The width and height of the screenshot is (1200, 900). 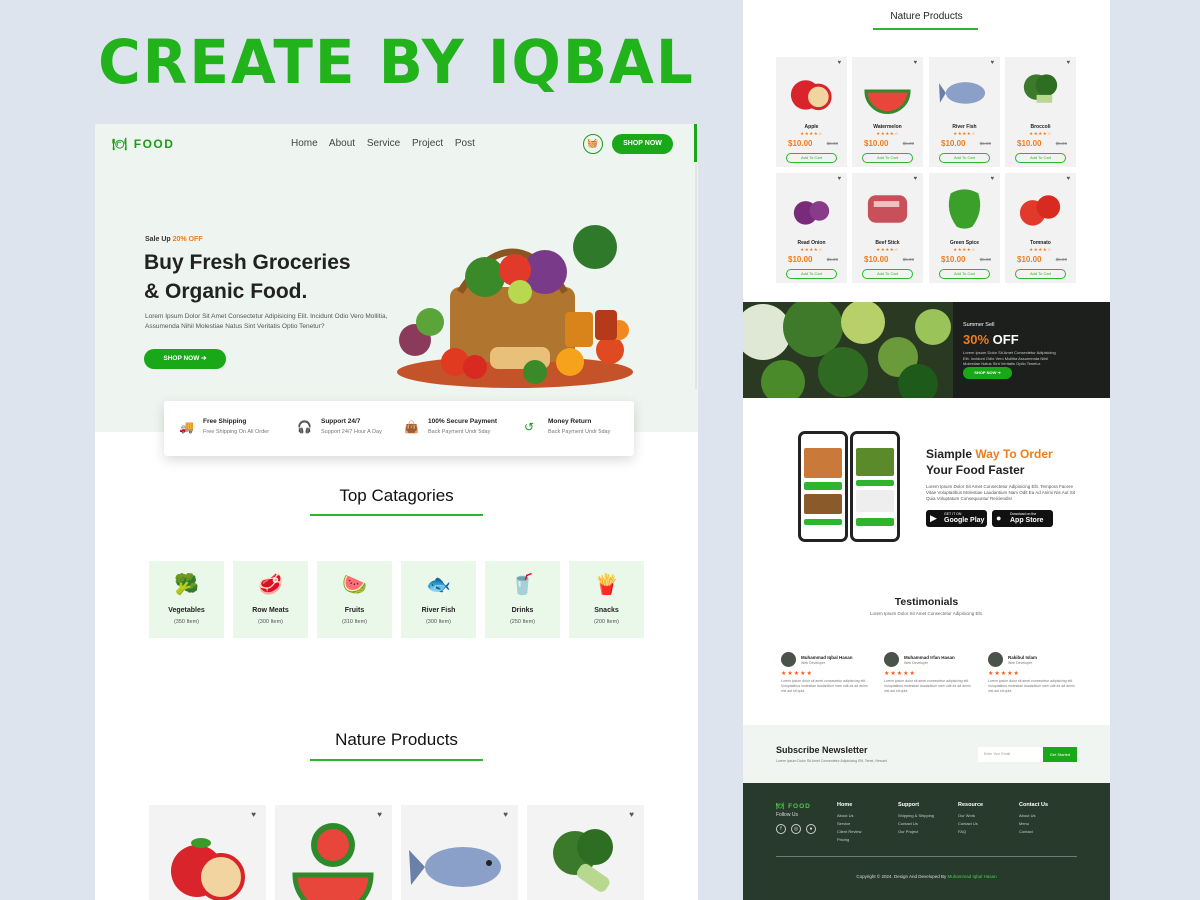 I want to click on category-card-fruits: 🍉 Fruits (310 Item), so click(x=354, y=599).